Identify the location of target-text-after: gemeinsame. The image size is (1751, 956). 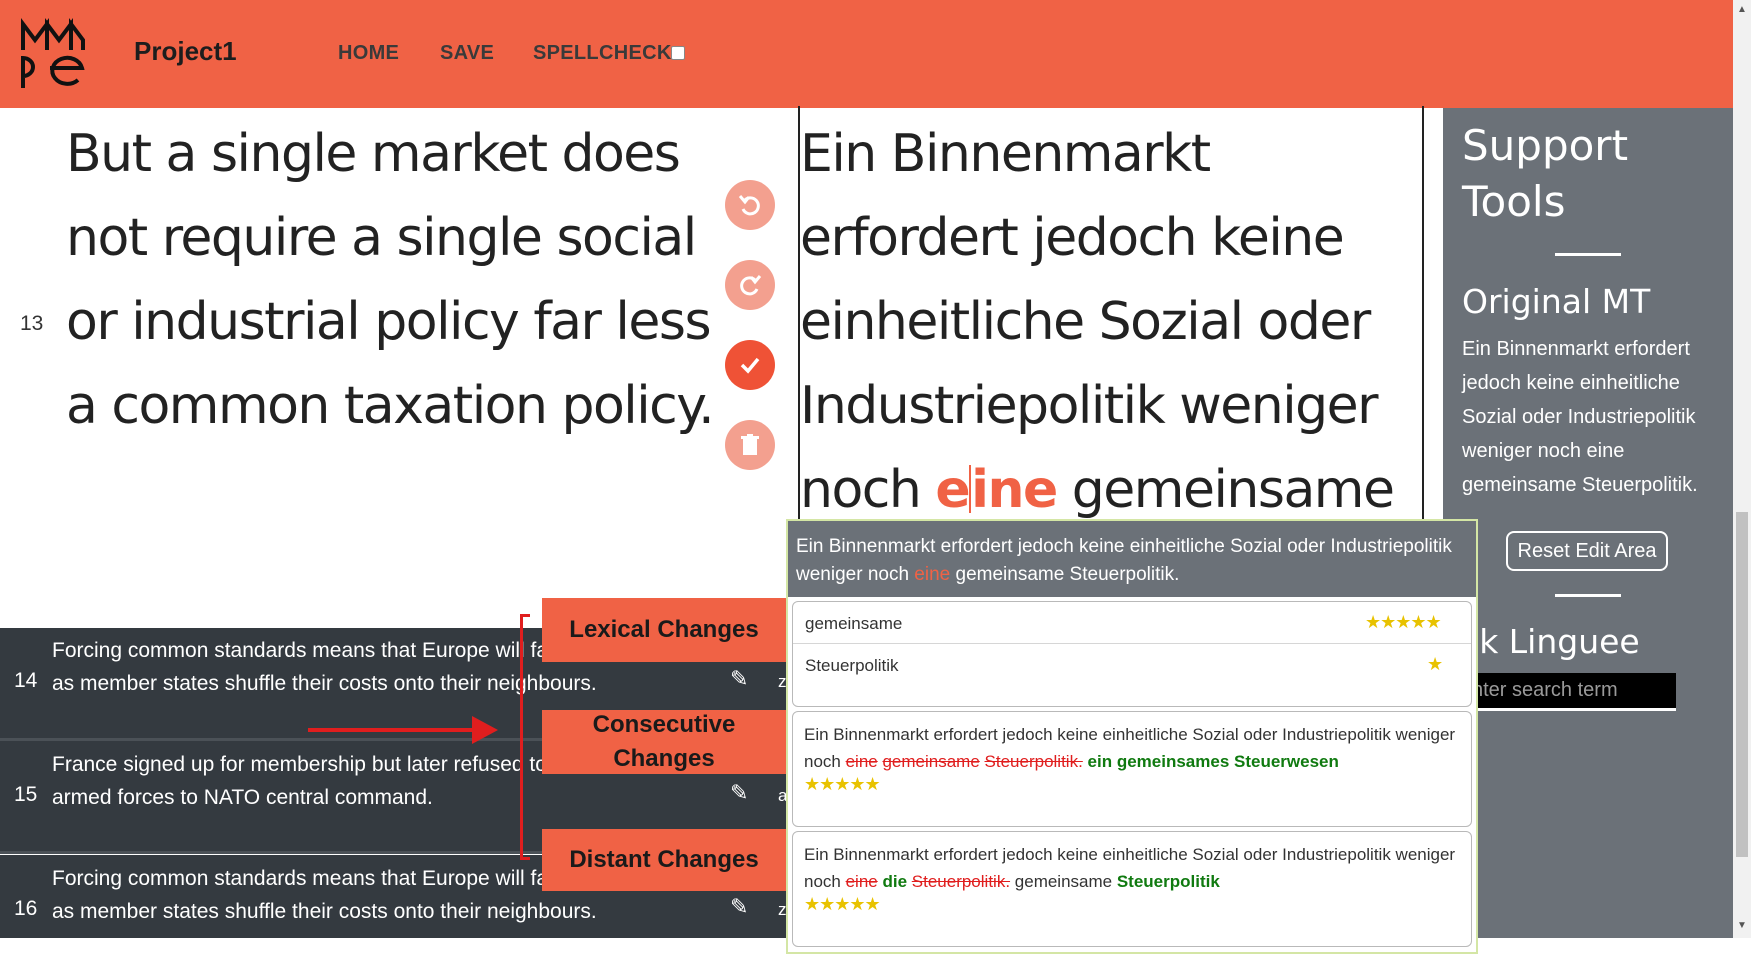
(1225, 490).